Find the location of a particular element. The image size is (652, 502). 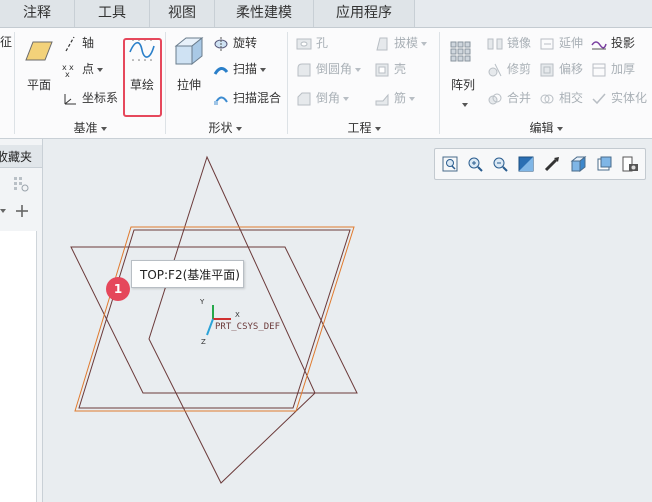

intersect-button: 相交 is located at coordinates (561, 98).